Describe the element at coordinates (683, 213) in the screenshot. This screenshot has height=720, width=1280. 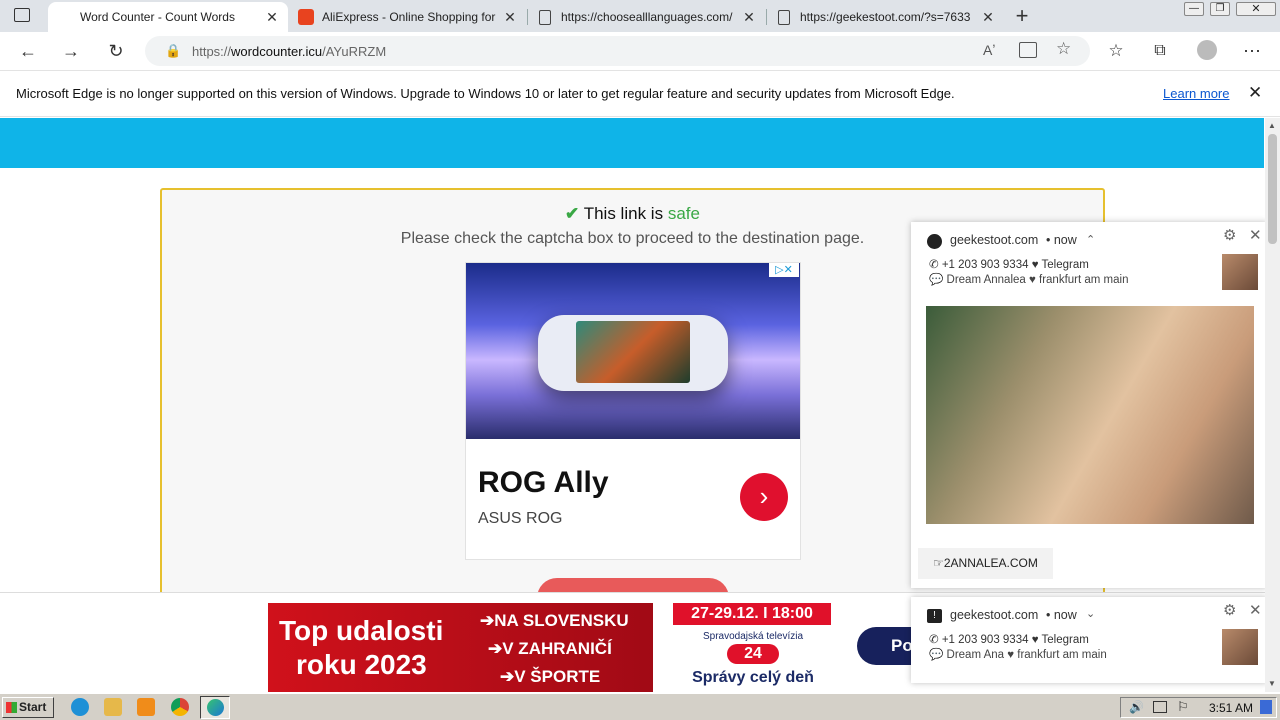
I see `safe-word: safe` at that location.